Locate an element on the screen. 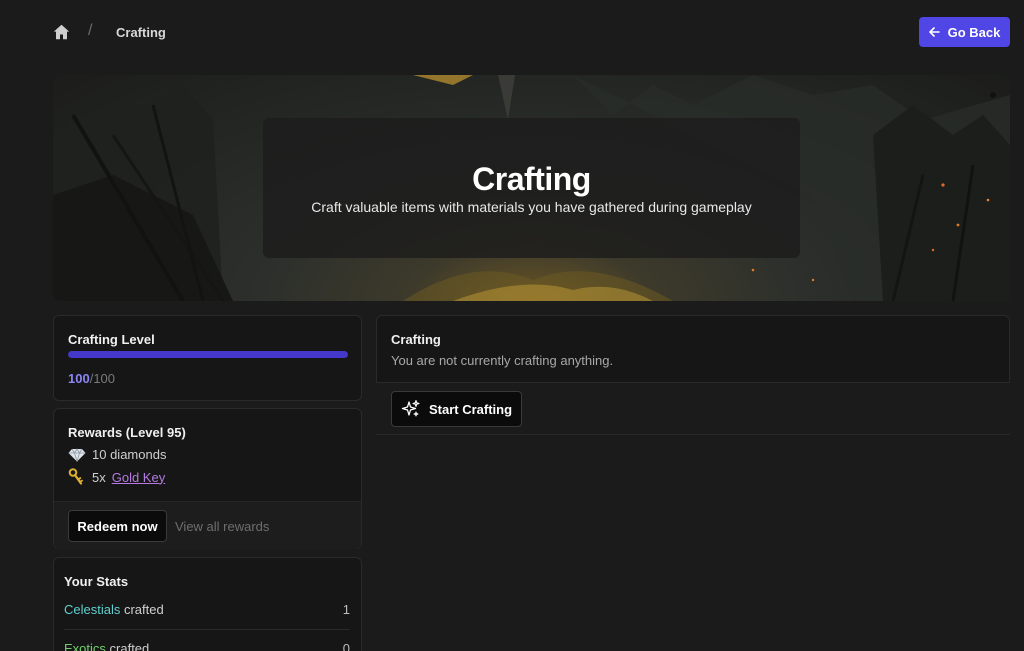 The height and width of the screenshot is (651, 1024). start-crafting-button: Start Crafting is located at coordinates (456, 409).